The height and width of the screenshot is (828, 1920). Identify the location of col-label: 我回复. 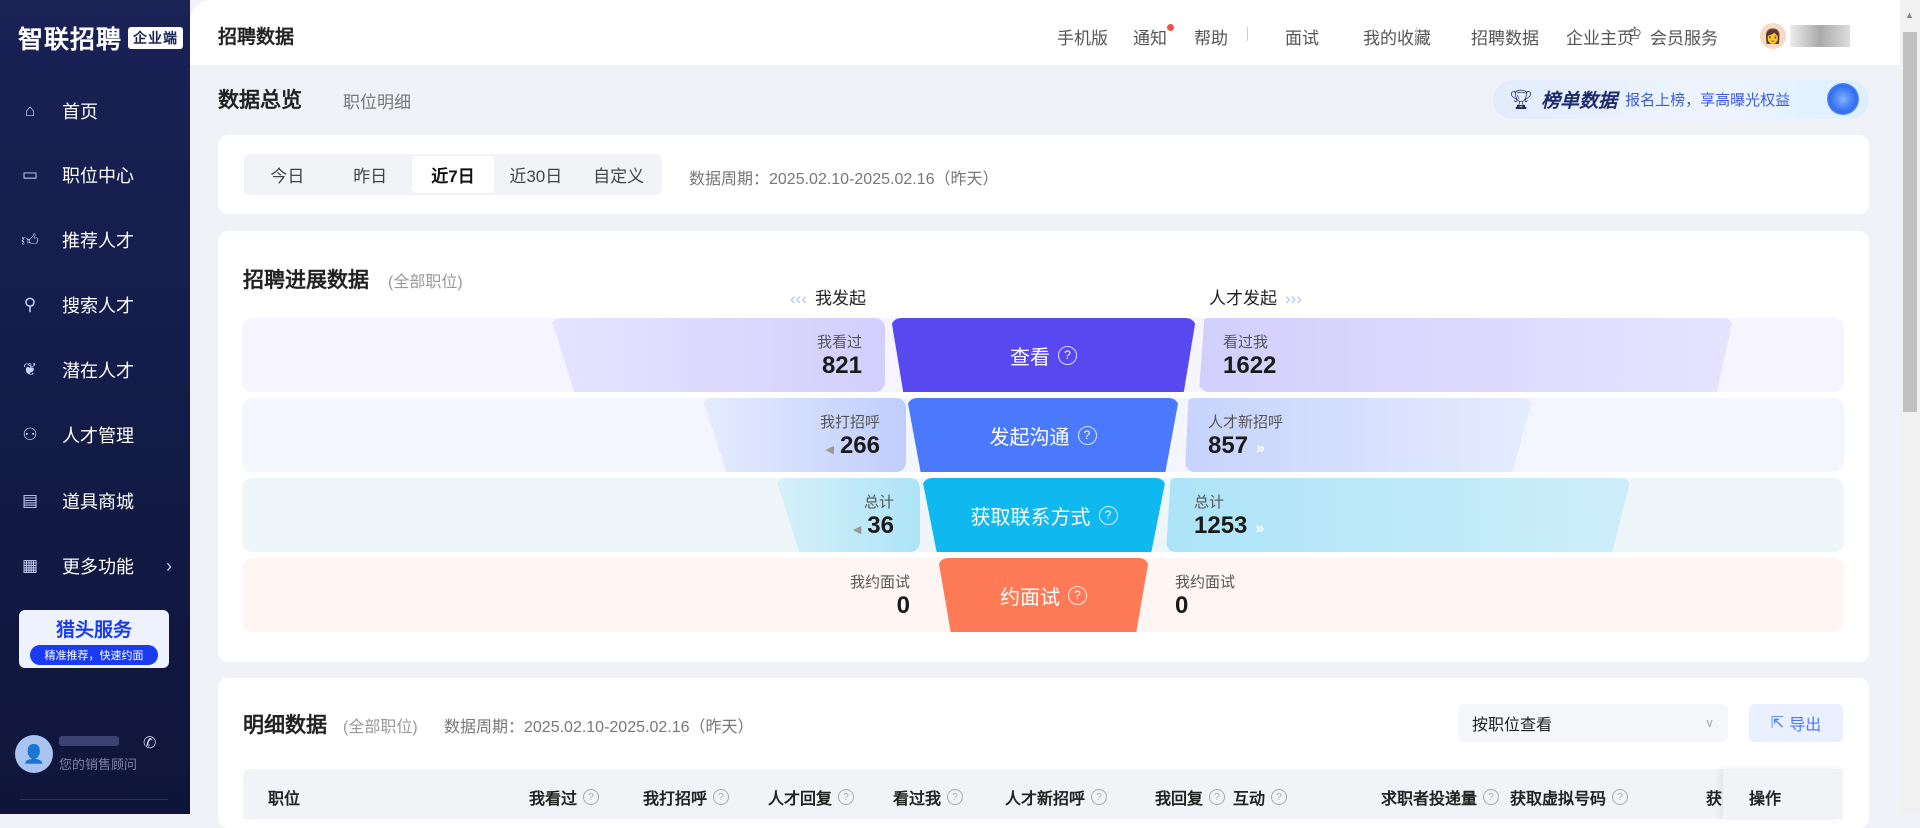
(1179, 799).